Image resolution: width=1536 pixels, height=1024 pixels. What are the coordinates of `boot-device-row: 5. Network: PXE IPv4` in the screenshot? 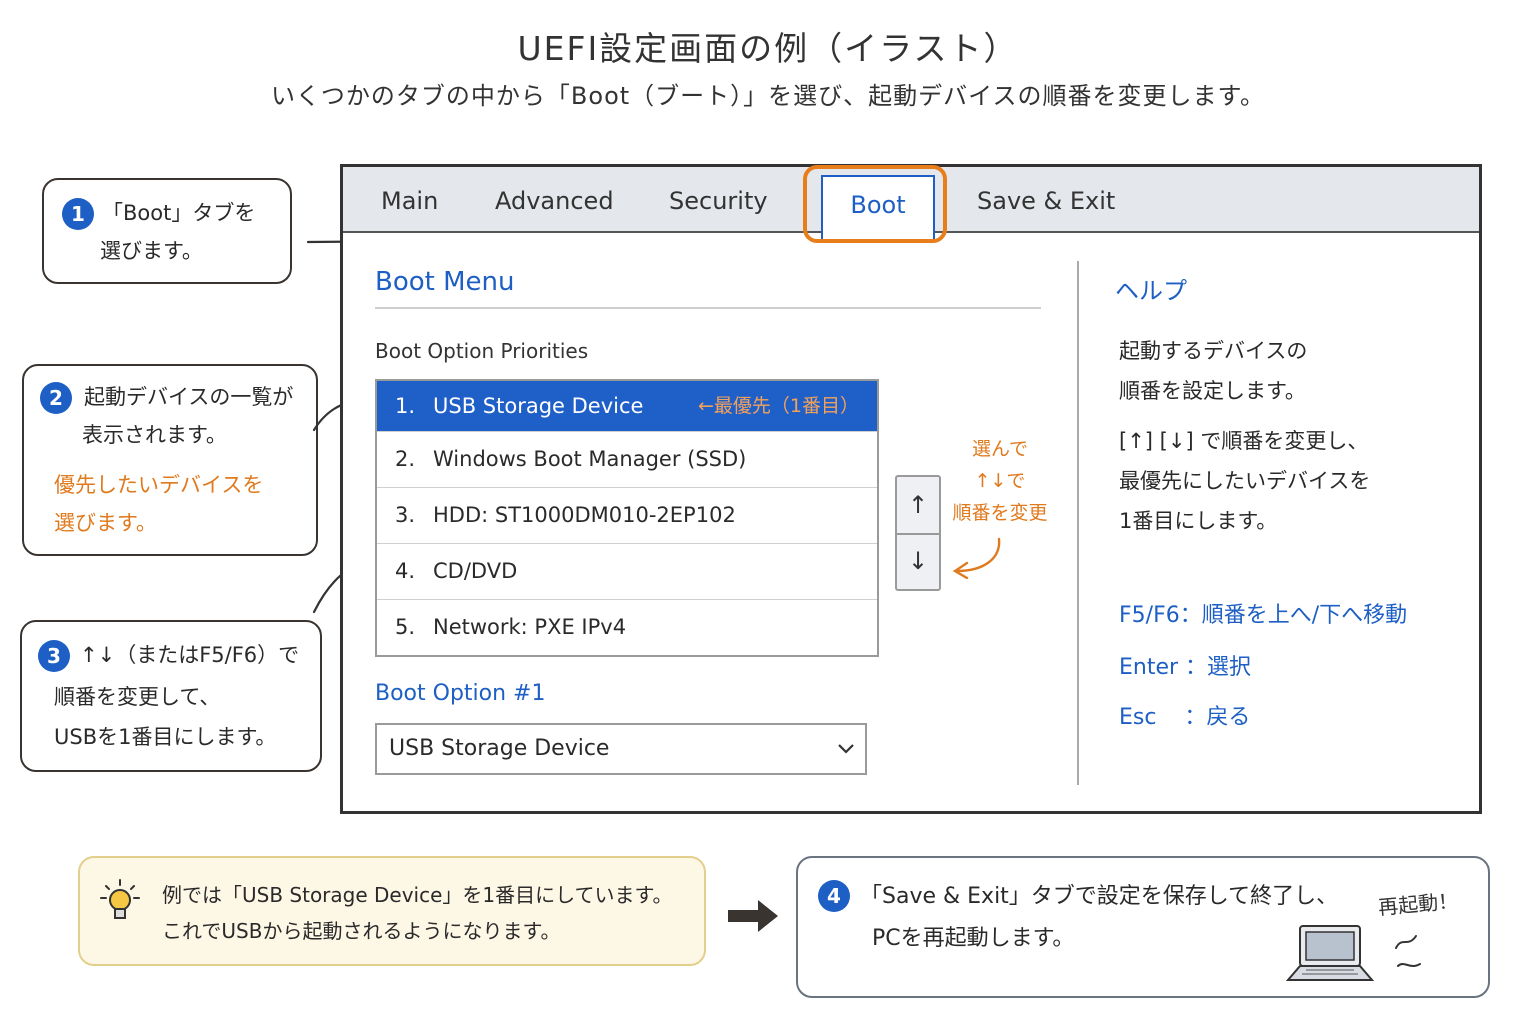 It's located at (627, 627).